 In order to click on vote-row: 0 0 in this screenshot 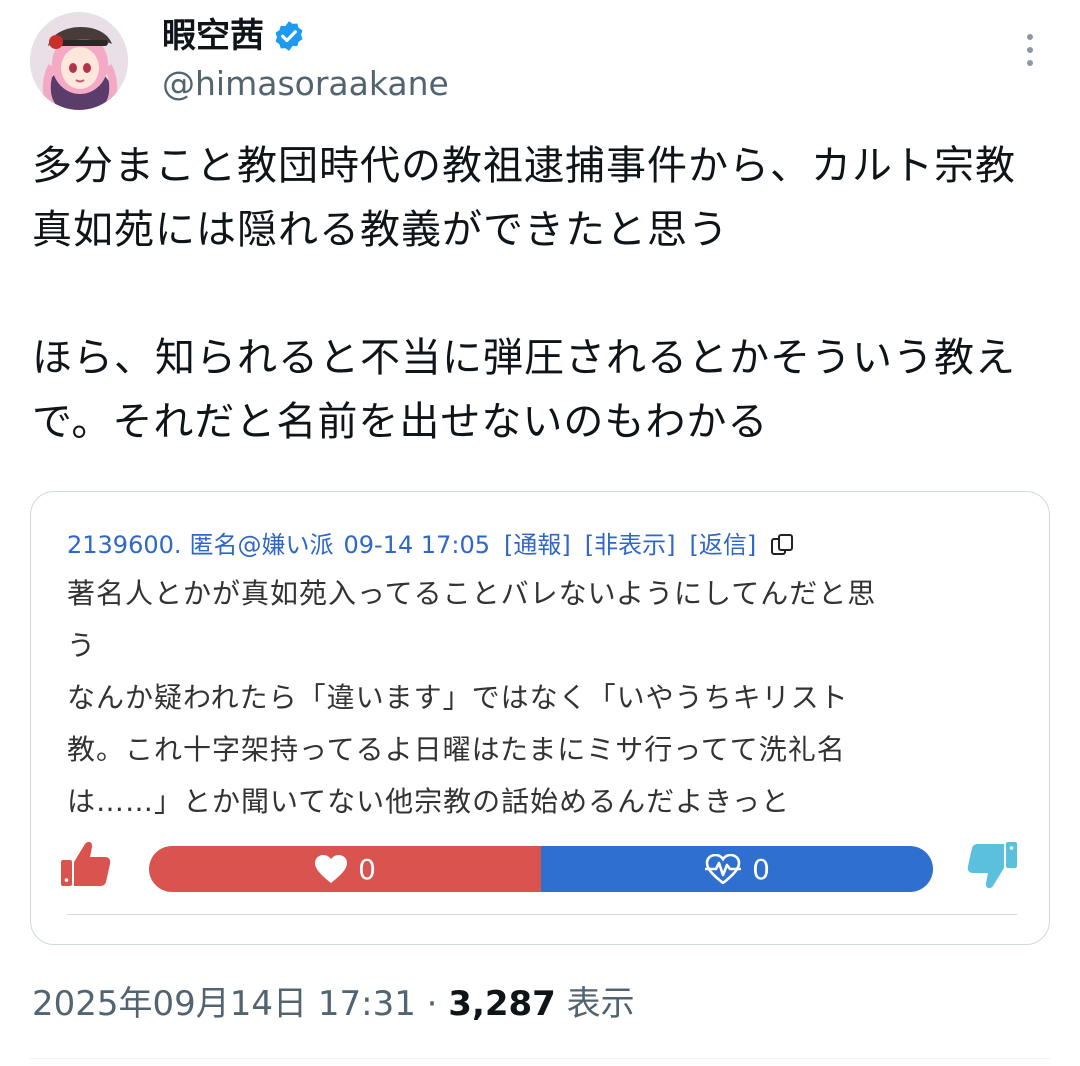, I will do `click(541, 866)`.